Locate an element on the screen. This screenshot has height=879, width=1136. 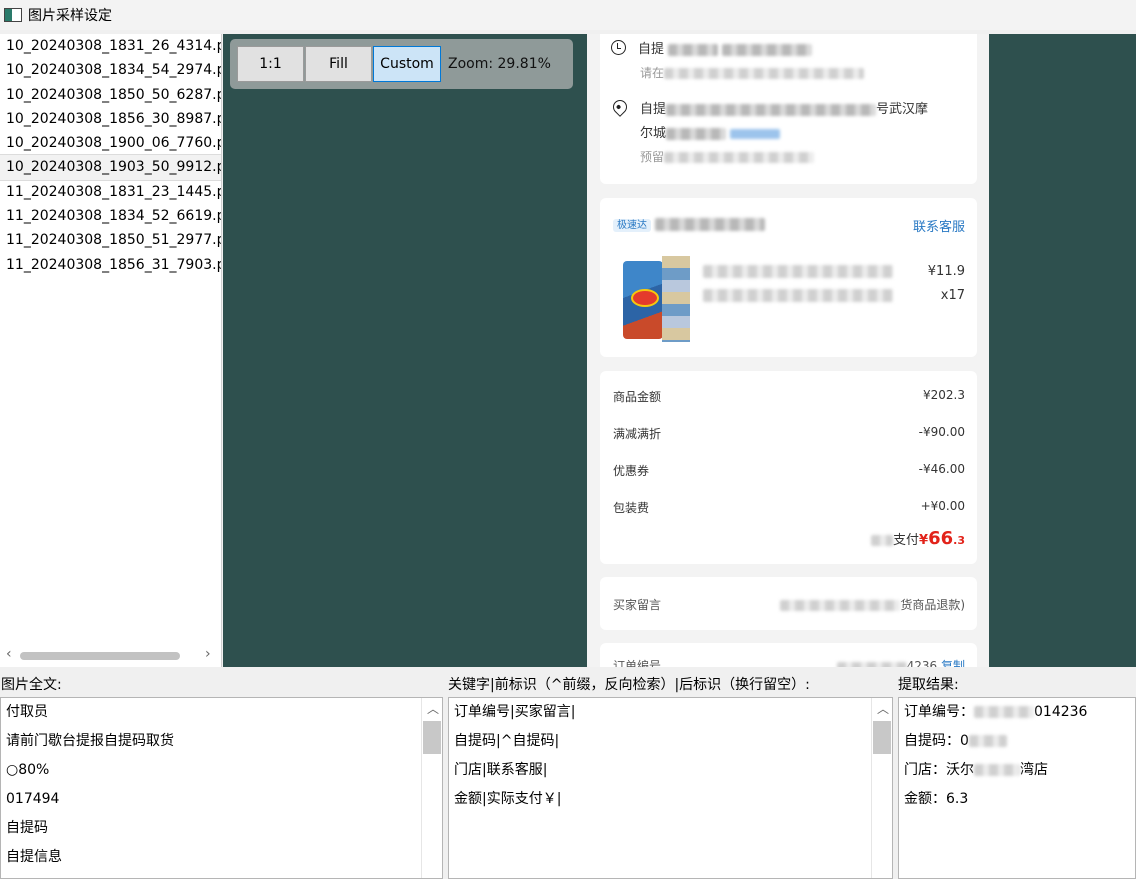
fee-value: ¥202.3 is located at coordinates (944, 395).